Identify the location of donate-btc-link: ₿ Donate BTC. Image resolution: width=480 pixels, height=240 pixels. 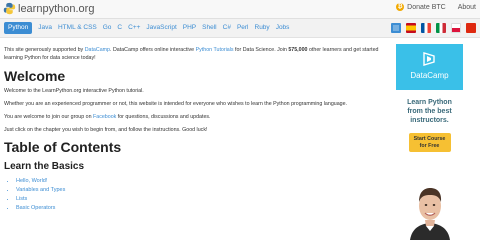
(421, 7).